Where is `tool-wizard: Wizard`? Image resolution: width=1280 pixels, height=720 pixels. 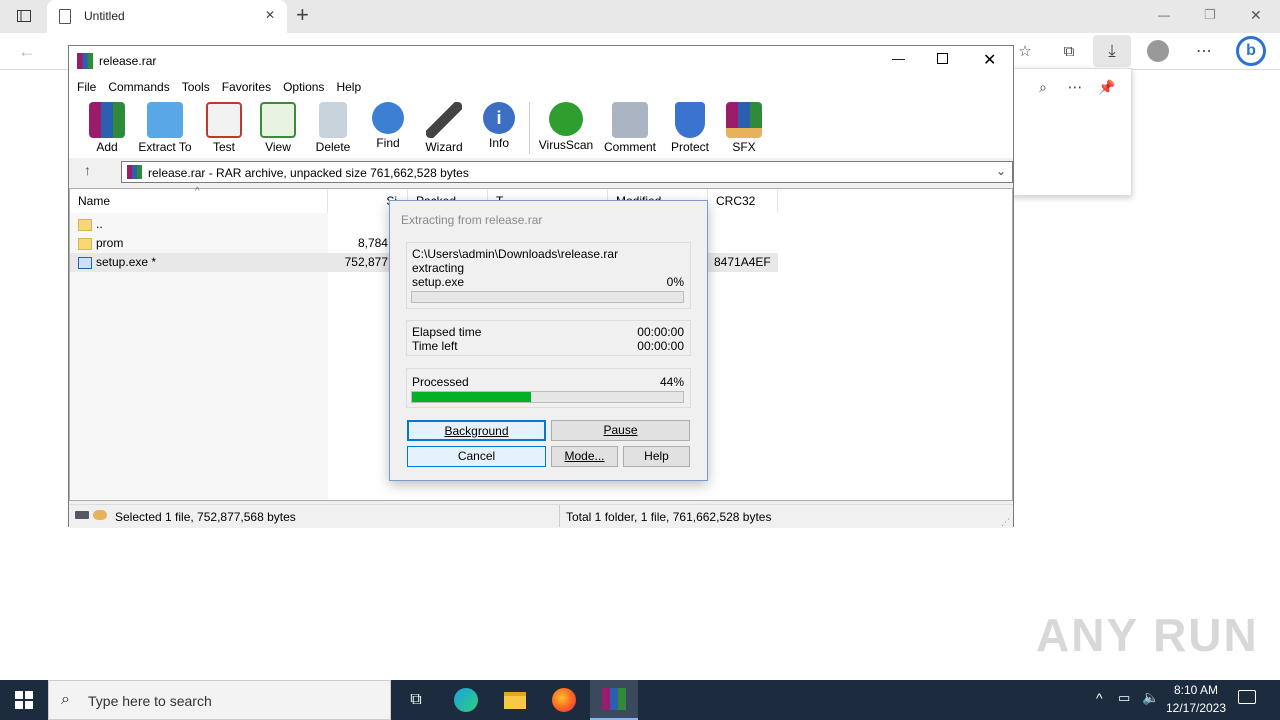
tool-wizard: Wizard is located at coordinates (444, 128).